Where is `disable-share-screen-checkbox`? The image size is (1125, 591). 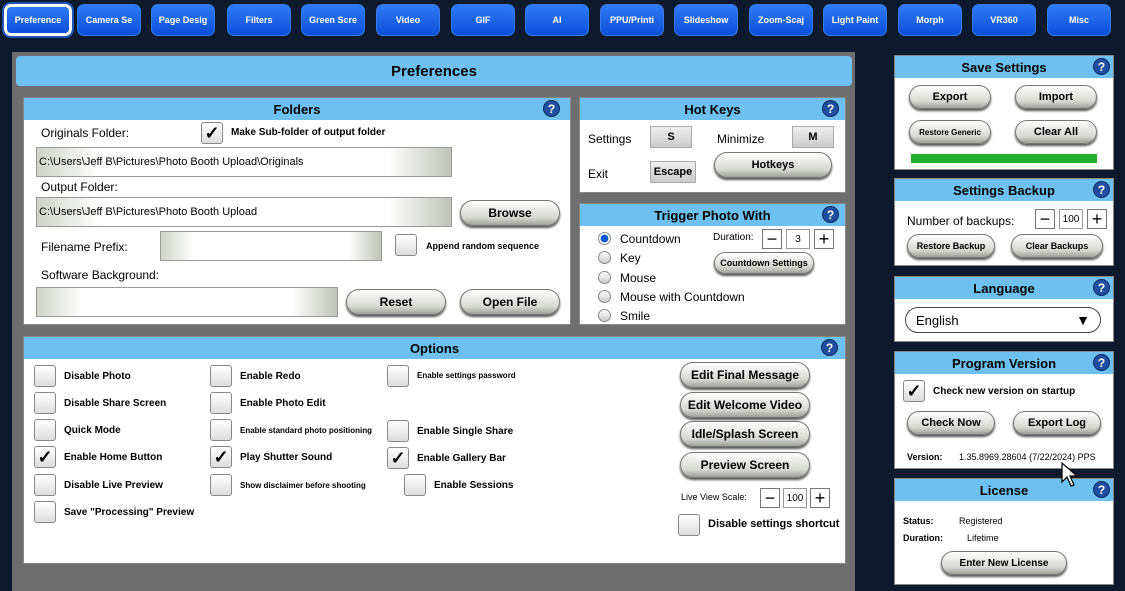 disable-share-screen-checkbox is located at coordinates (45, 403).